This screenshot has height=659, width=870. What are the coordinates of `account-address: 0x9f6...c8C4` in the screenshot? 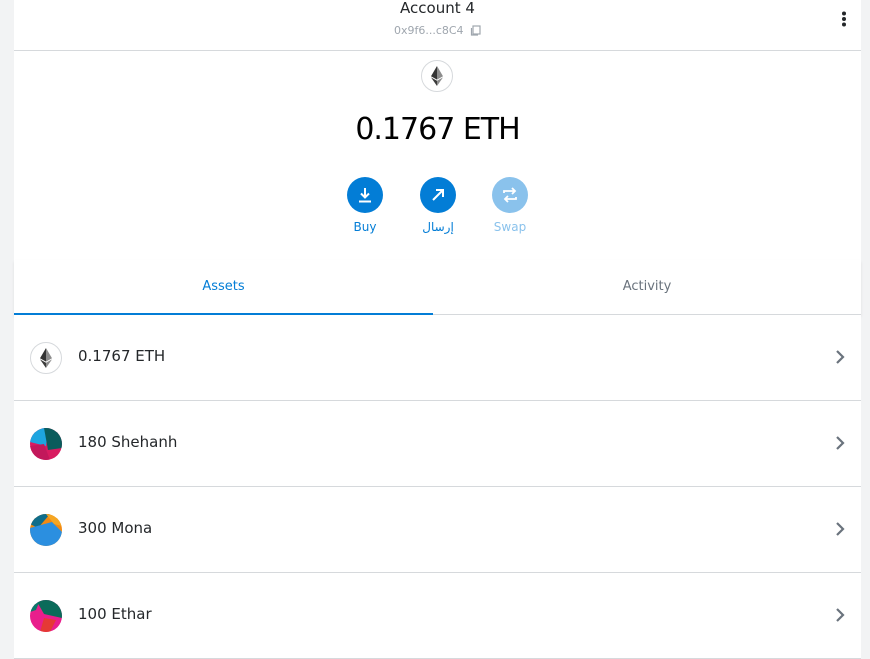 It's located at (429, 30).